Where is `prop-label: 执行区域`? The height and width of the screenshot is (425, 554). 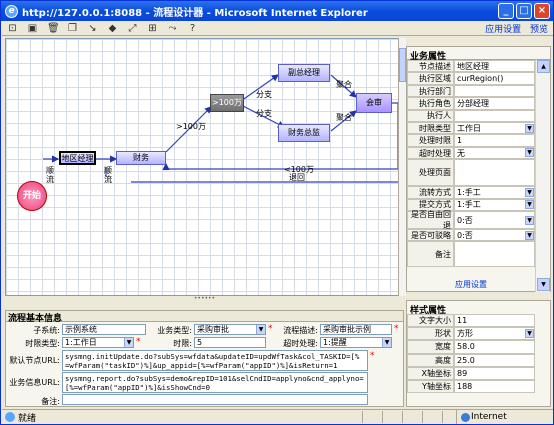 prop-label: 执行区域 is located at coordinates (430, 78).